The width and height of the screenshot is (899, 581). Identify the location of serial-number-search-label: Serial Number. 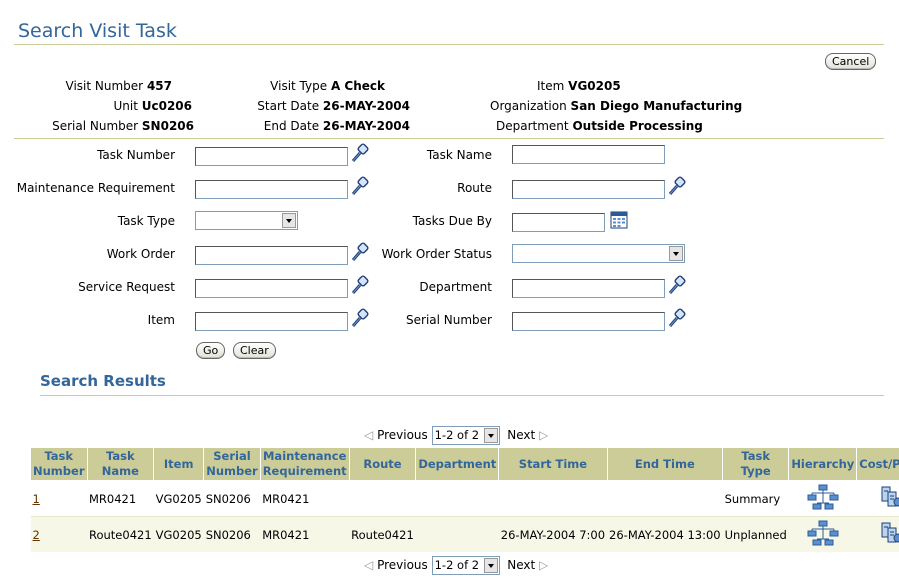
(449, 320).